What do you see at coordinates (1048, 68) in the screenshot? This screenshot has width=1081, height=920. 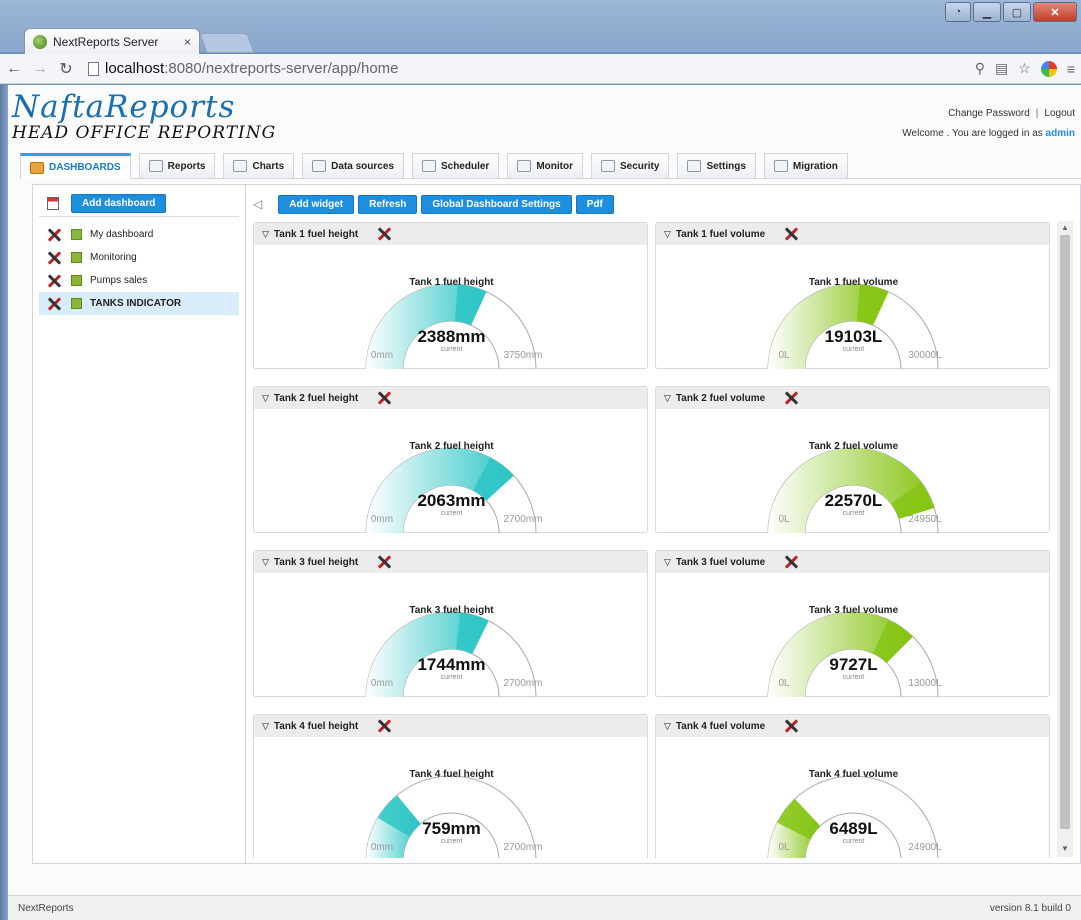 I see `chrome-extension-icon` at bounding box center [1048, 68].